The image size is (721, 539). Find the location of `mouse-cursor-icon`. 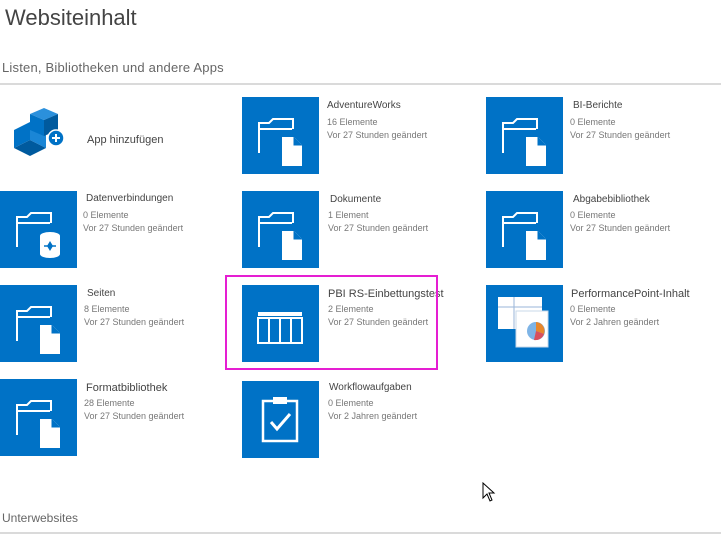

mouse-cursor-icon is located at coordinates (489, 492).